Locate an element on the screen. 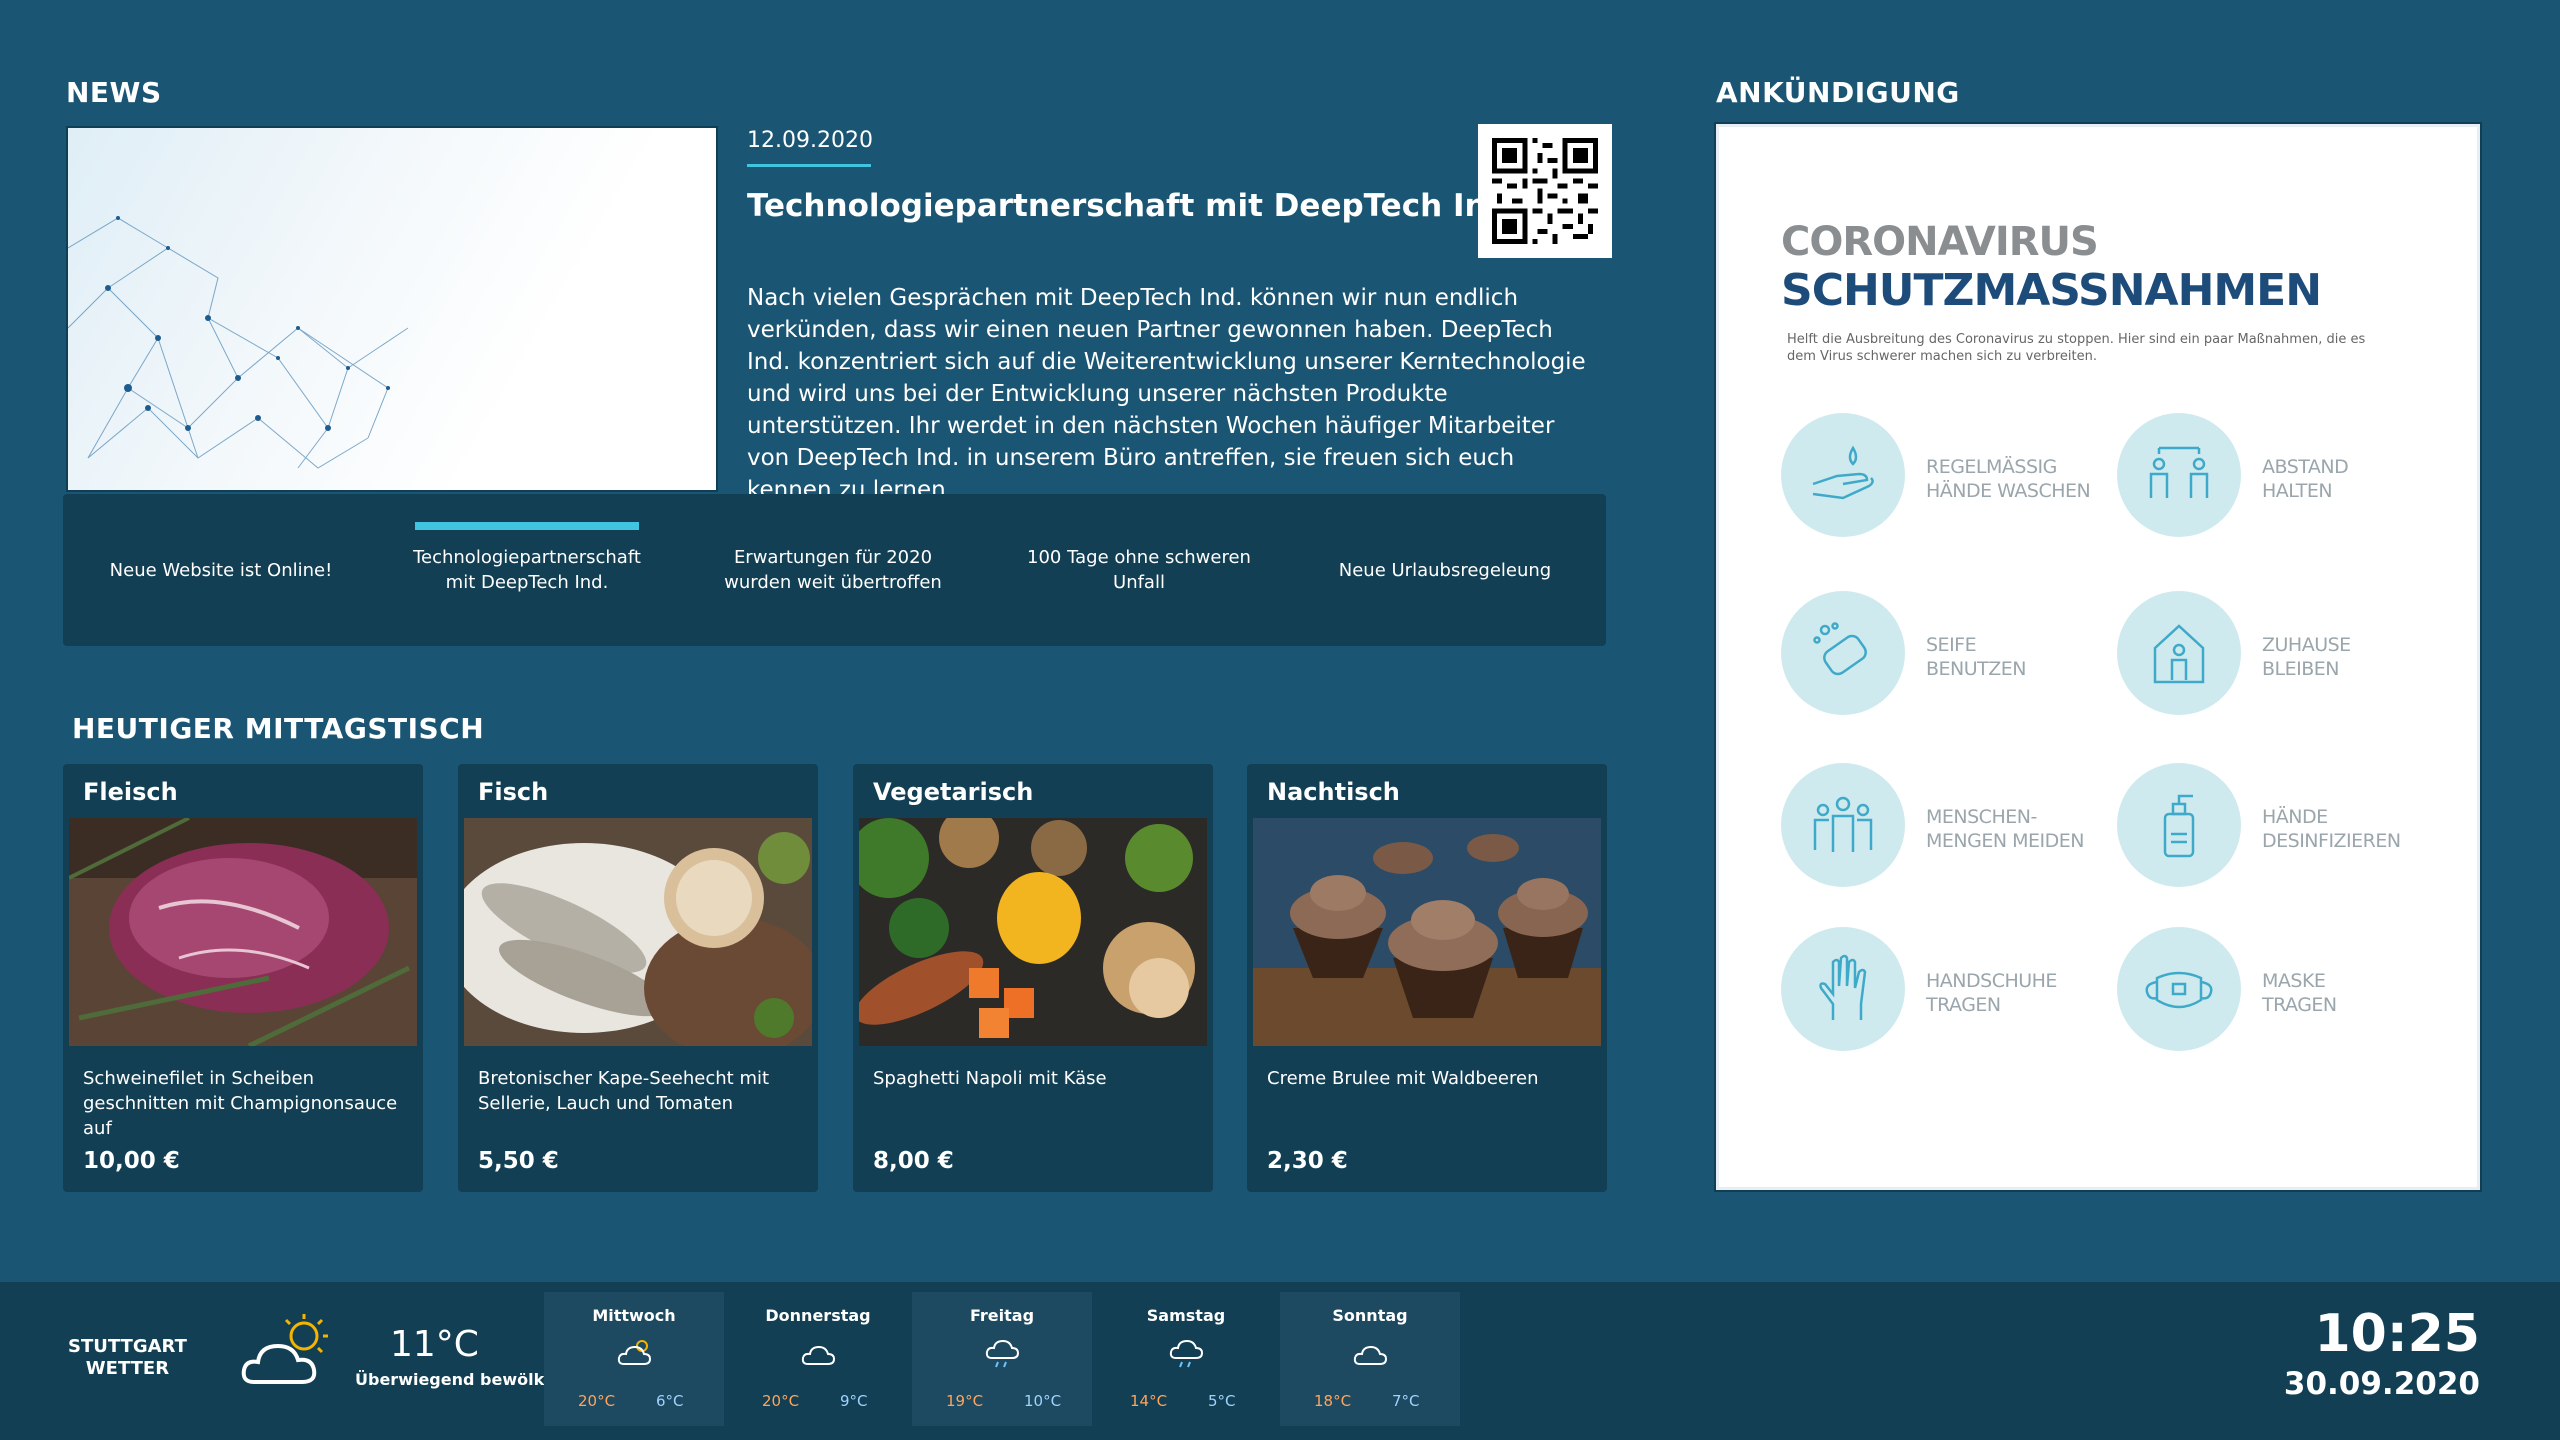 This screenshot has height=1440, width=2560. news-section-title: NEWS is located at coordinates (114, 92).